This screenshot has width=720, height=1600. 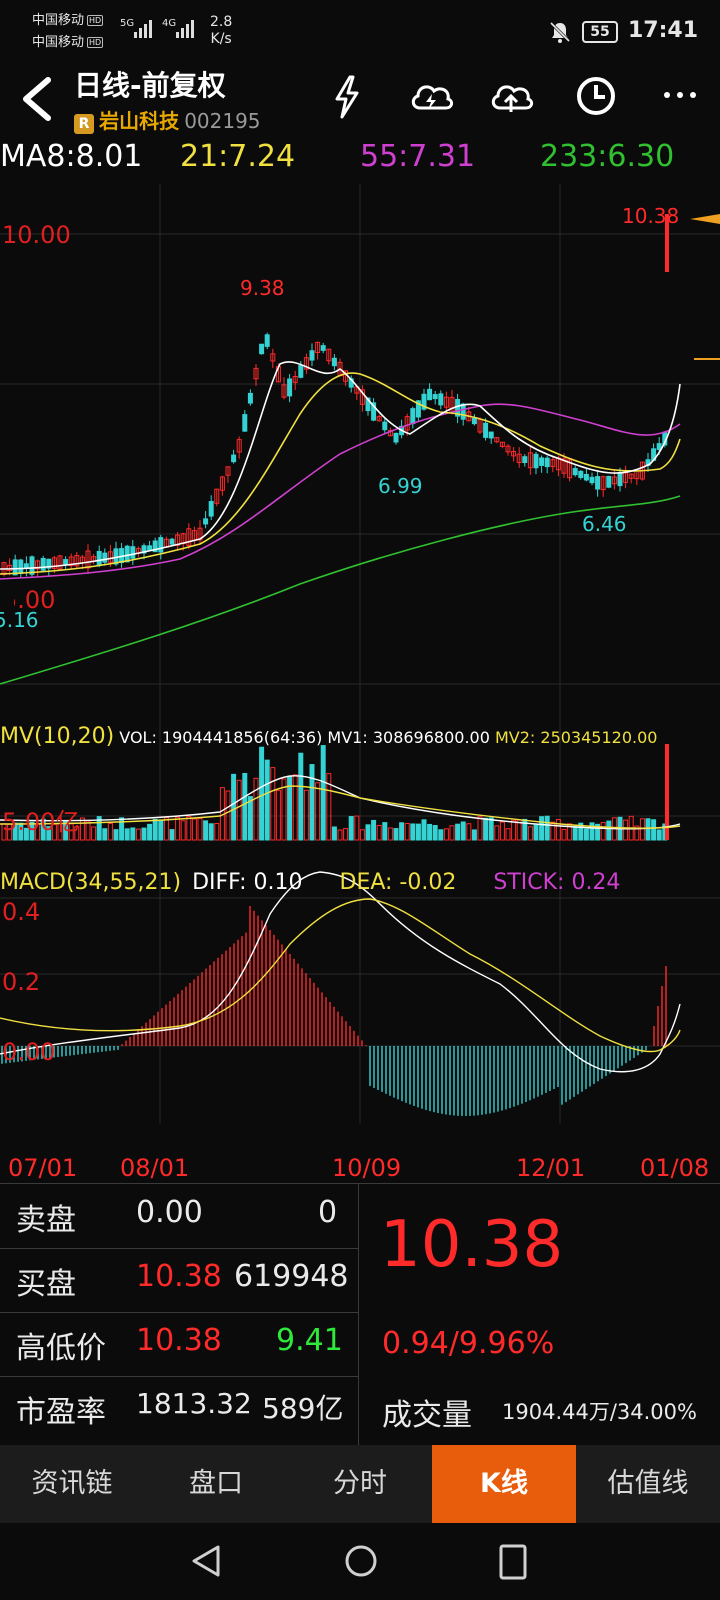 I want to click on macd-histogram, so click(x=334, y=1011).